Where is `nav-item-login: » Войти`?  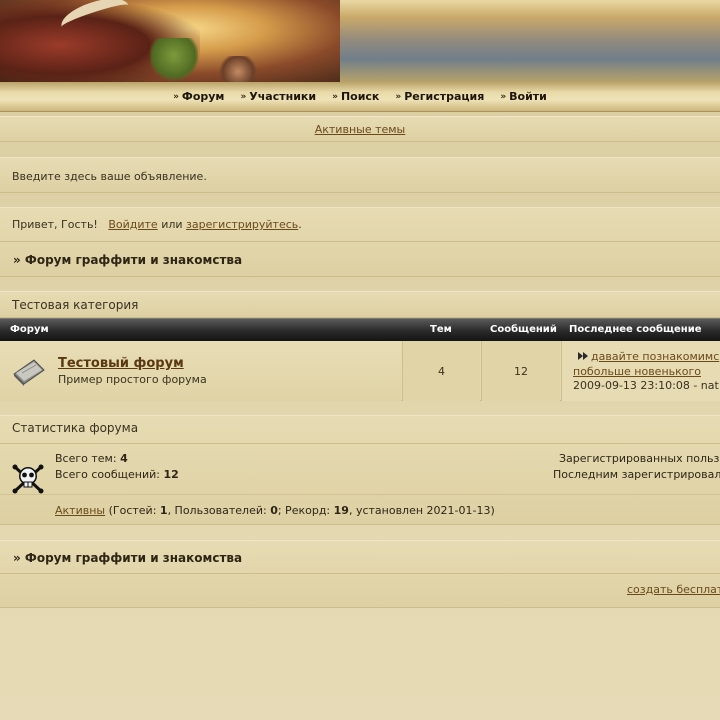
nav-item-login: » Войти is located at coordinates (523, 96).